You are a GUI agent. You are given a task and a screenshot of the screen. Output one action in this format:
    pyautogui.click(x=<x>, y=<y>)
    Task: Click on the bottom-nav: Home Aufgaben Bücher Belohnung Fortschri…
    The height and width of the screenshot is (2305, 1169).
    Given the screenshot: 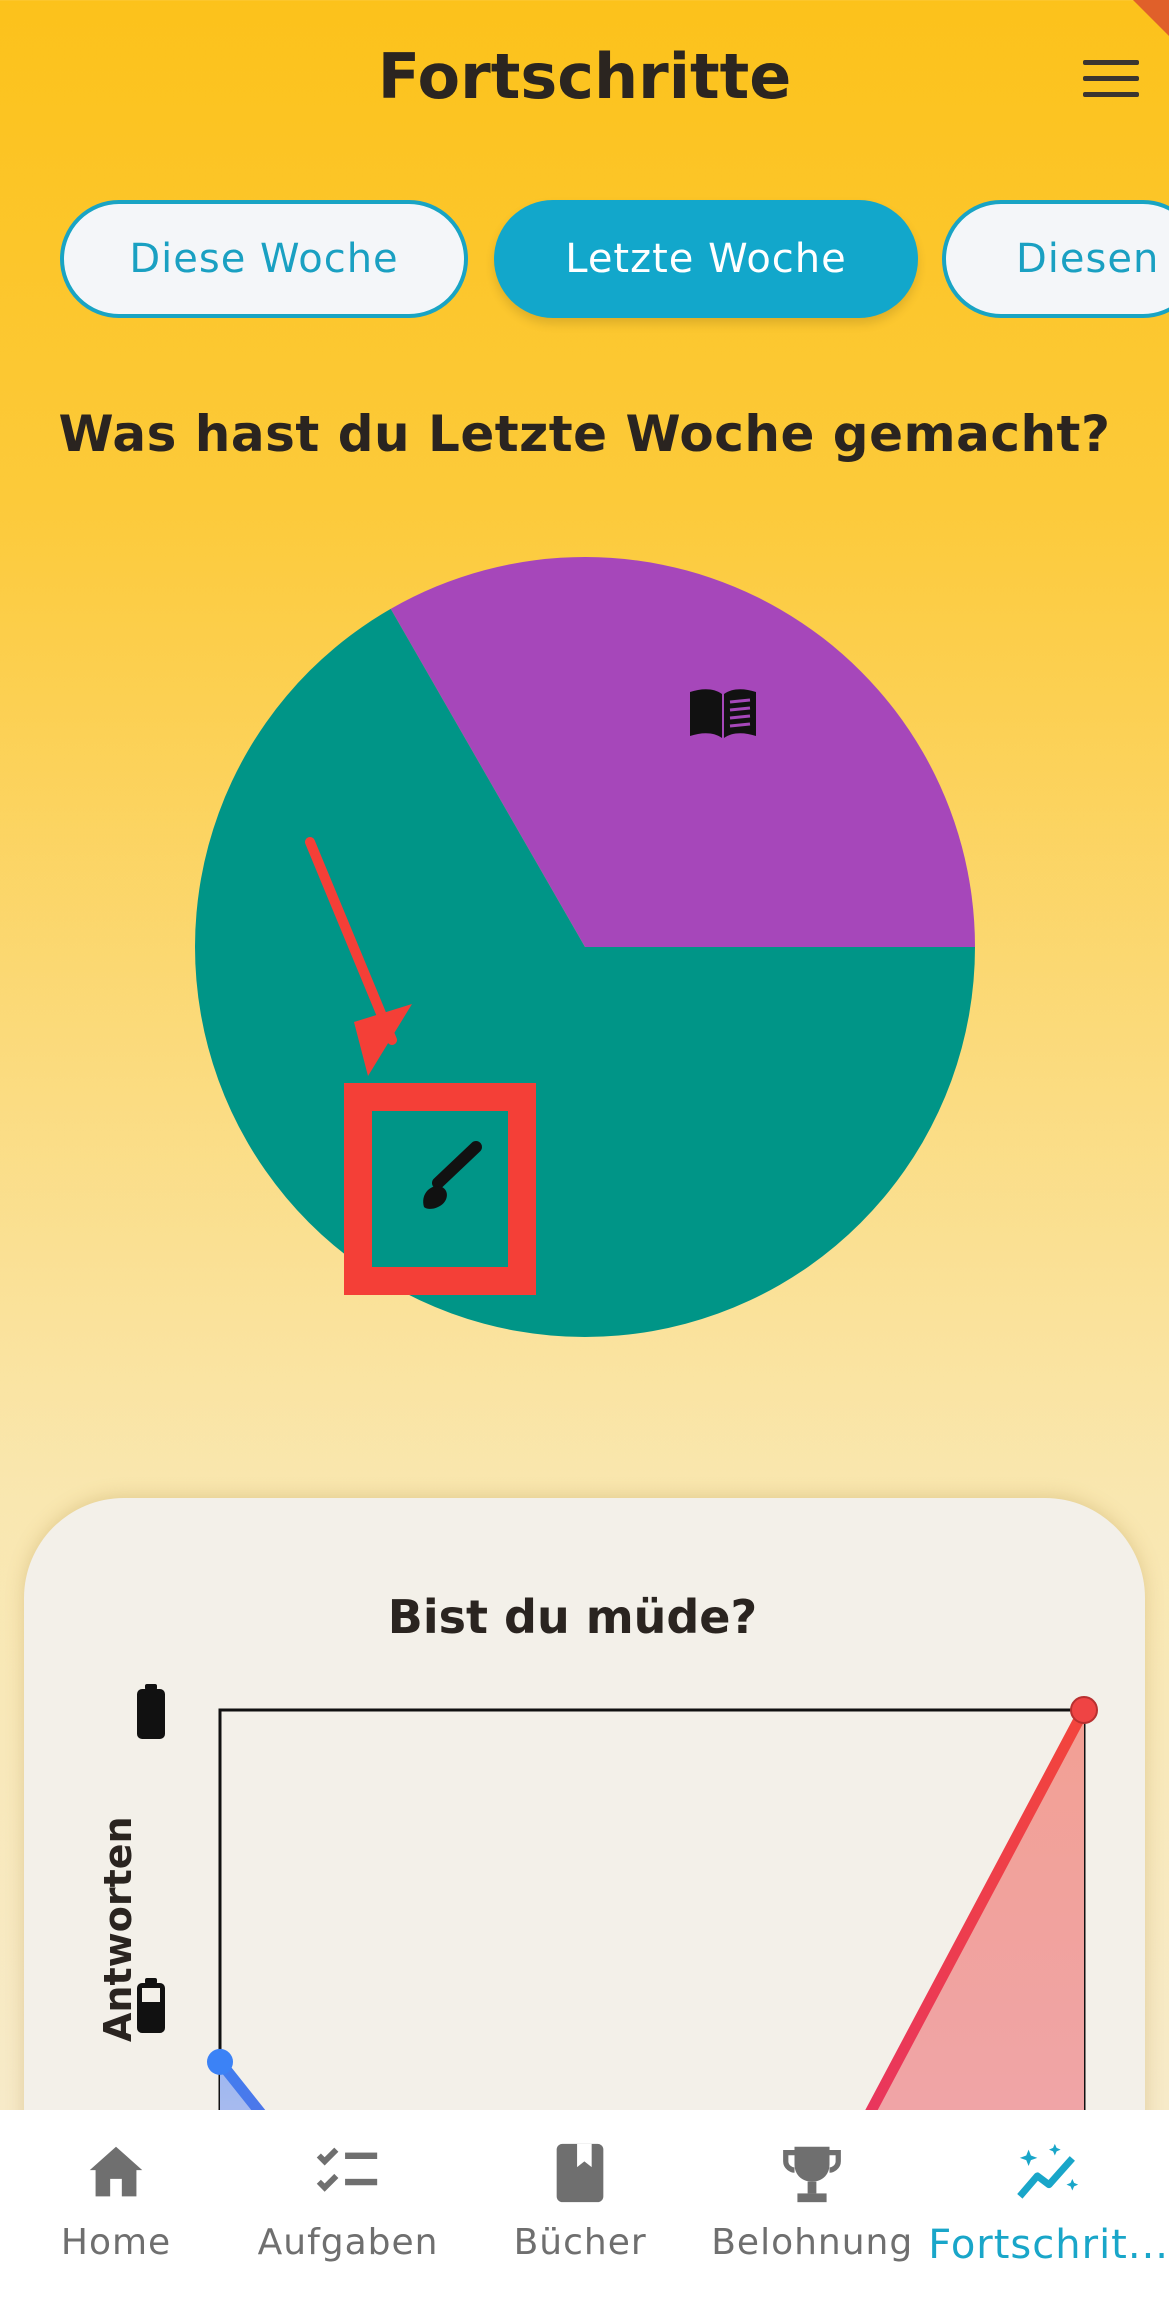 What is the action you would take?
    pyautogui.click(x=584, y=2207)
    